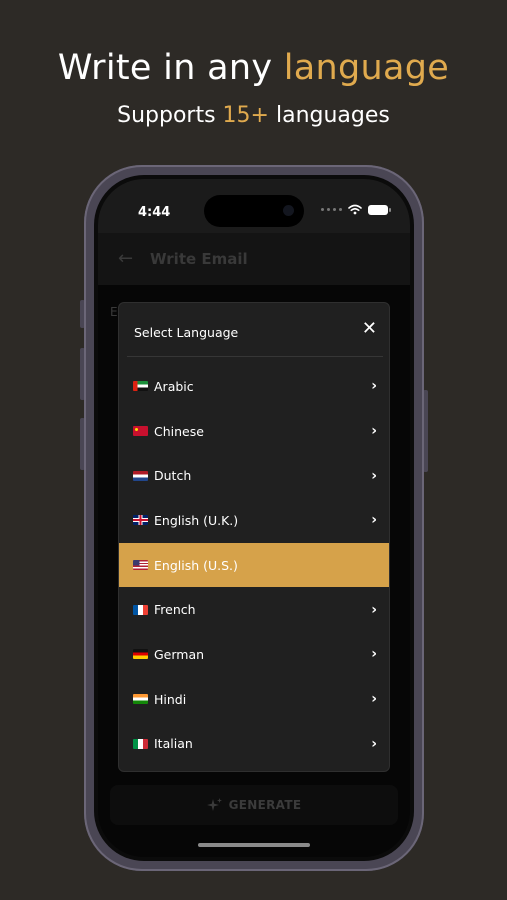 This screenshot has width=507, height=900. Describe the element at coordinates (186, 332) in the screenshot. I see `dialog-title: Select Language` at that location.